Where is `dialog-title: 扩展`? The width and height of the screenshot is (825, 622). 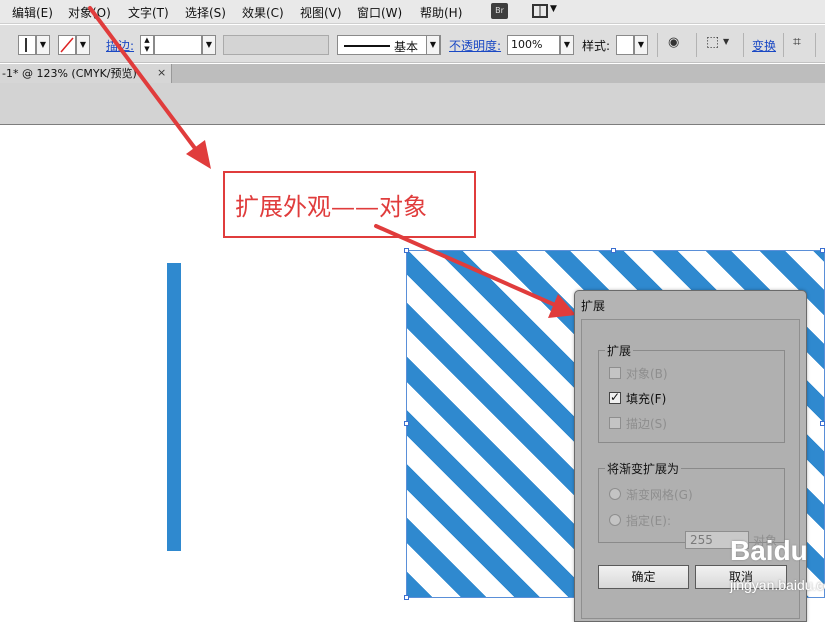
dialog-title: 扩展 is located at coordinates (593, 306).